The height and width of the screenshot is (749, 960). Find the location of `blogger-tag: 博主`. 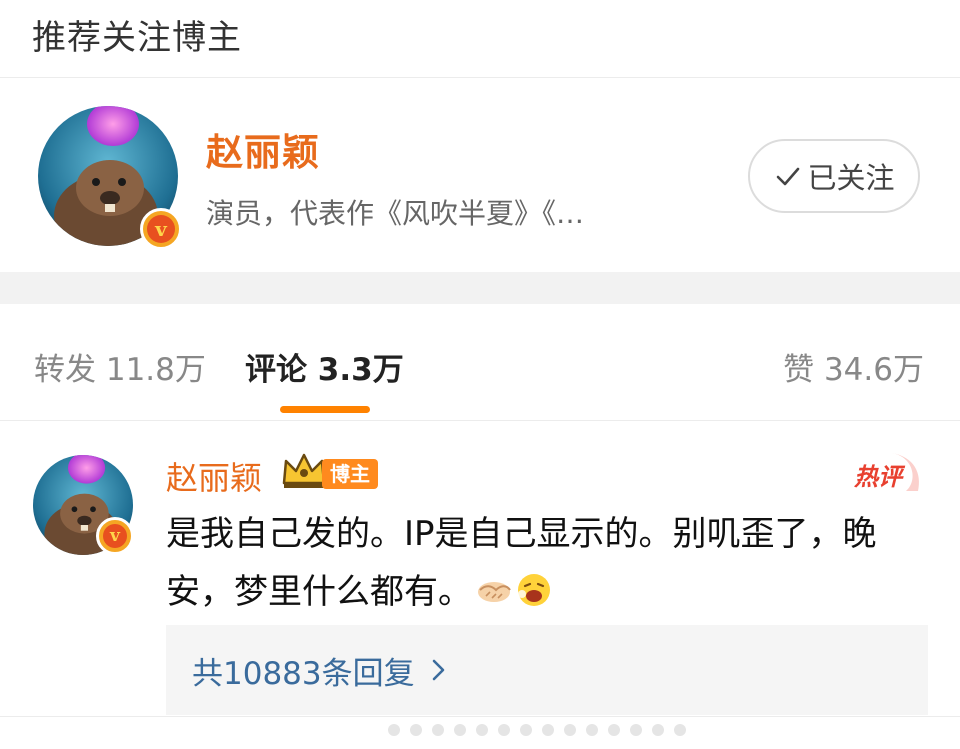

blogger-tag: 博主 is located at coordinates (350, 474).